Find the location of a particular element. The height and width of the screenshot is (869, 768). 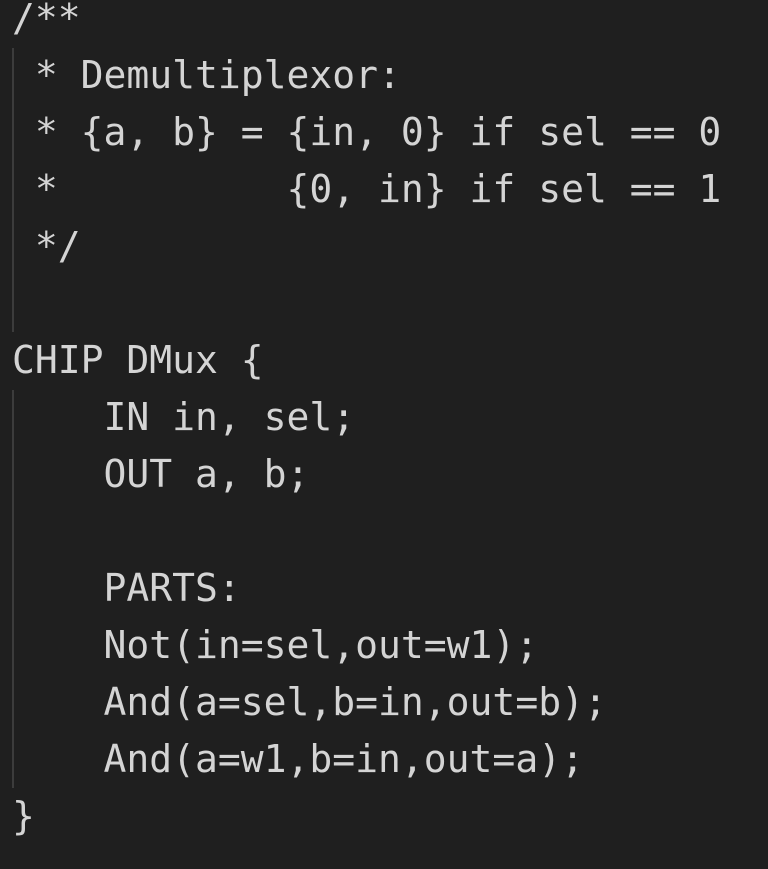

code-line-7: CHIP DMux { is located at coordinates (138, 360).